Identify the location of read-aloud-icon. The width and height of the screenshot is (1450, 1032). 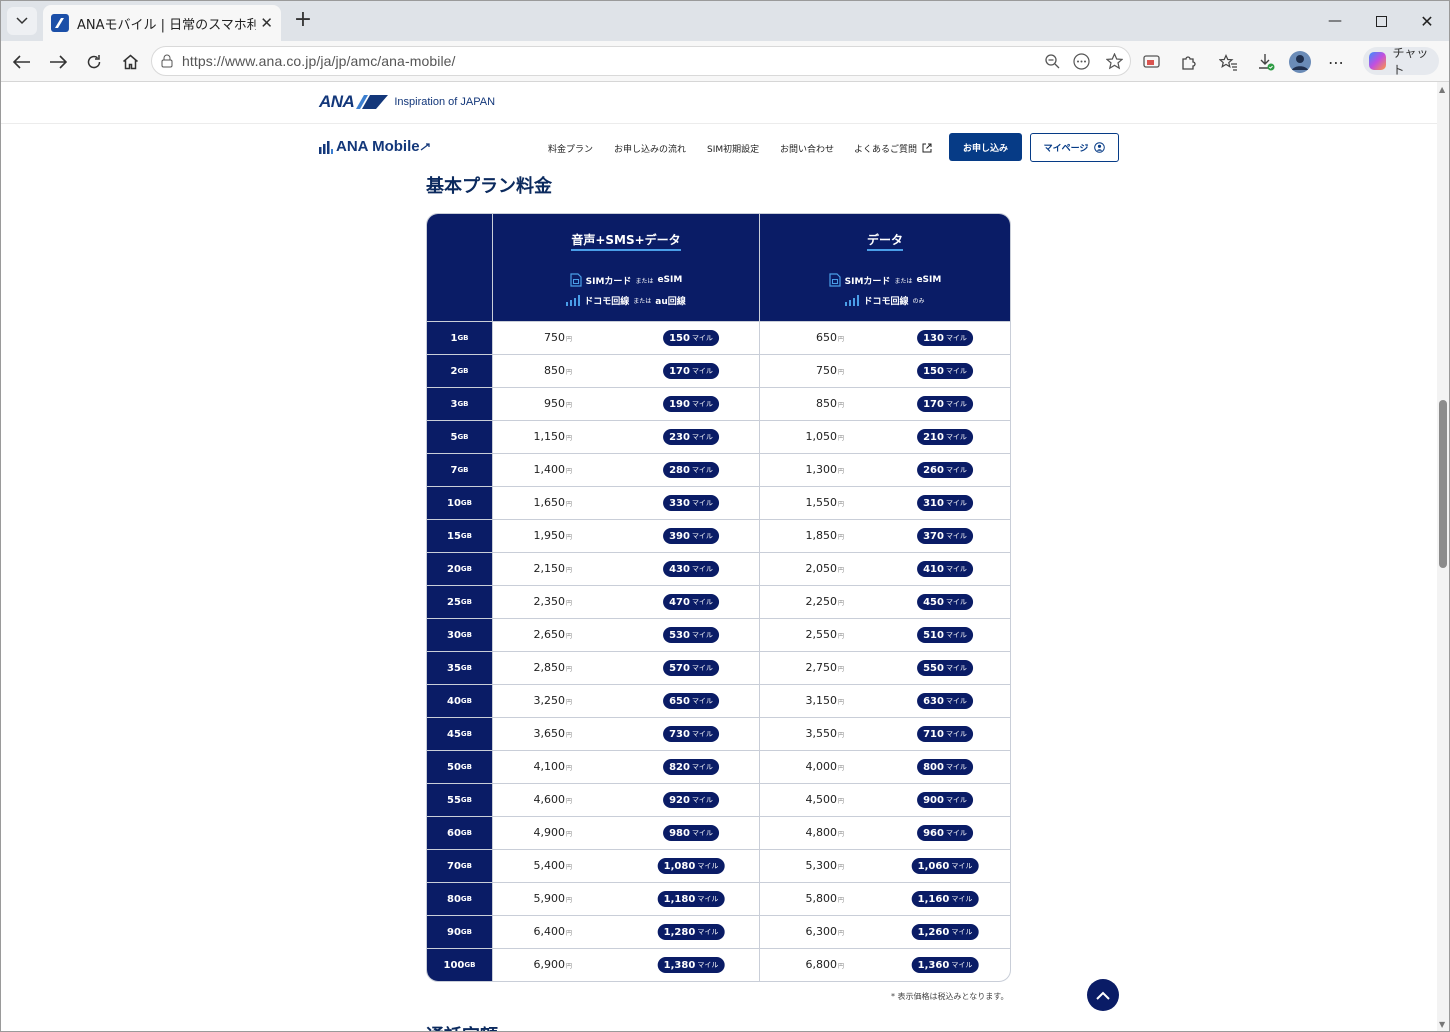
(1081, 61).